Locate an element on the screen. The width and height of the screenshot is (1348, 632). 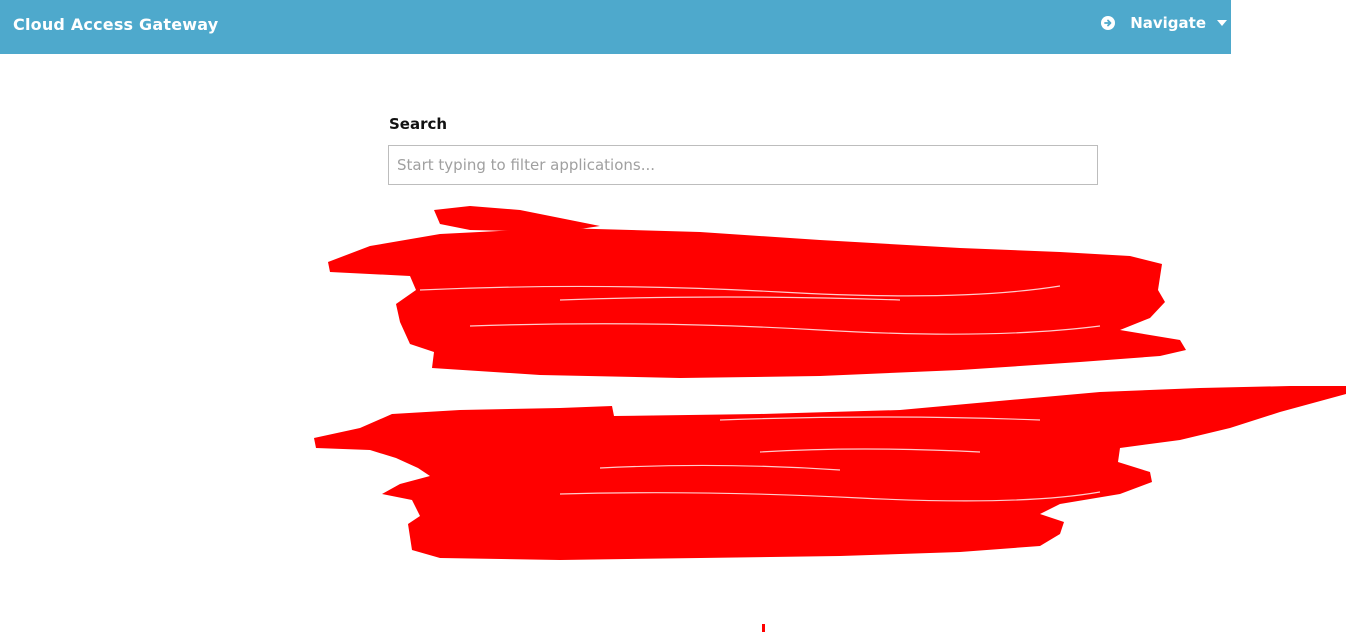
arrow-circle-right-icon is located at coordinates (1108, 23).